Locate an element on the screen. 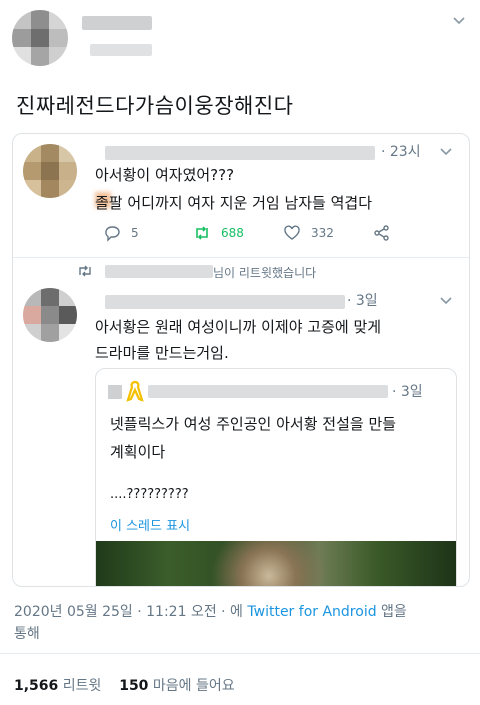 This screenshot has width=480, height=705. like-button: 332 is located at coordinates (308, 233).